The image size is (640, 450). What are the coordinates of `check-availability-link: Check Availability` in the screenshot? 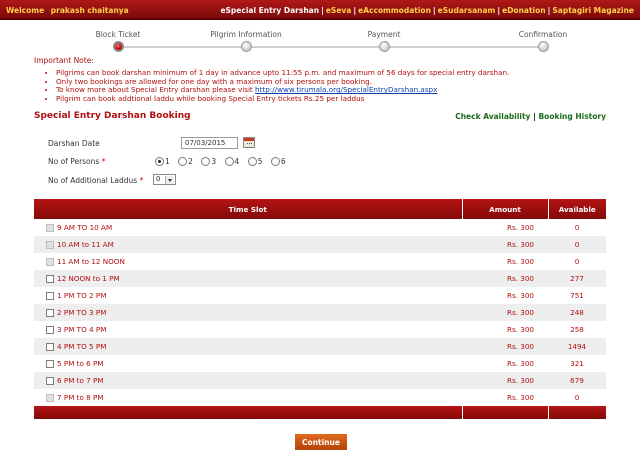 It's located at (492, 116).